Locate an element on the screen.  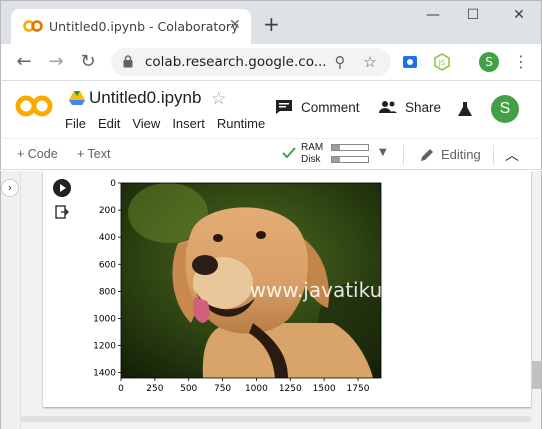
notebook-title: Untitled0.ipynb is located at coordinates (145, 98).